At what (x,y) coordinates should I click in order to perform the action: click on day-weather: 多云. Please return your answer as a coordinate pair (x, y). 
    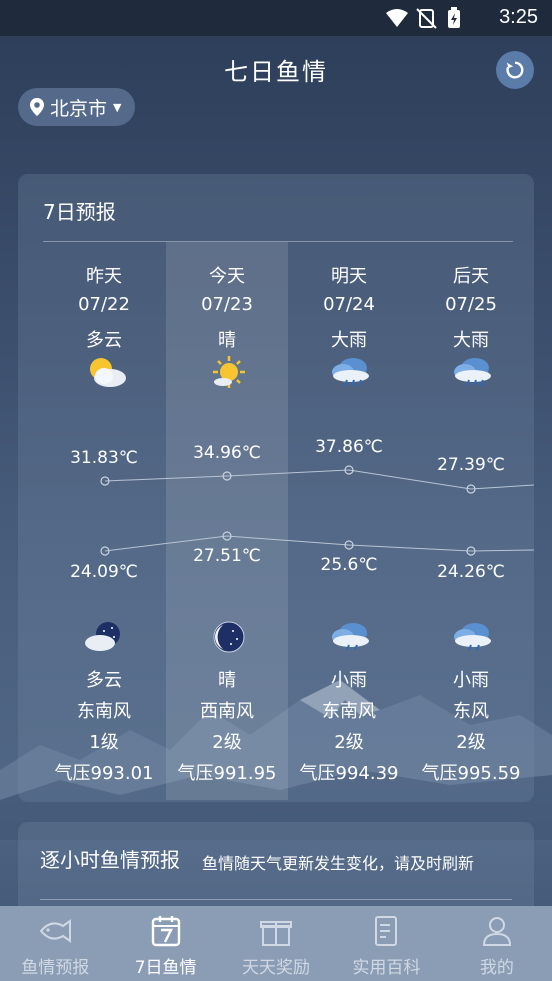
    Looking at the image, I should click on (104, 340).